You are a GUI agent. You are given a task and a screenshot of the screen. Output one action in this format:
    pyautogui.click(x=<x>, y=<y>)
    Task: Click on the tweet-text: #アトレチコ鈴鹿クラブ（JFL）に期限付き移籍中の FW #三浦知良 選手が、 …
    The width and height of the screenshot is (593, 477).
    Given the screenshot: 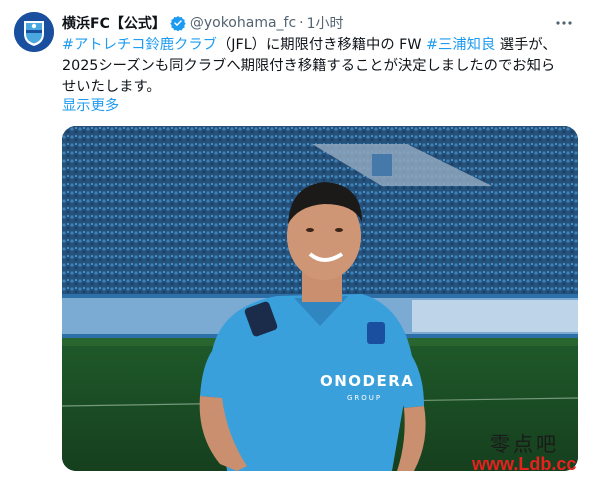 What is the action you would take?
    pyautogui.click(x=322, y=66)
    